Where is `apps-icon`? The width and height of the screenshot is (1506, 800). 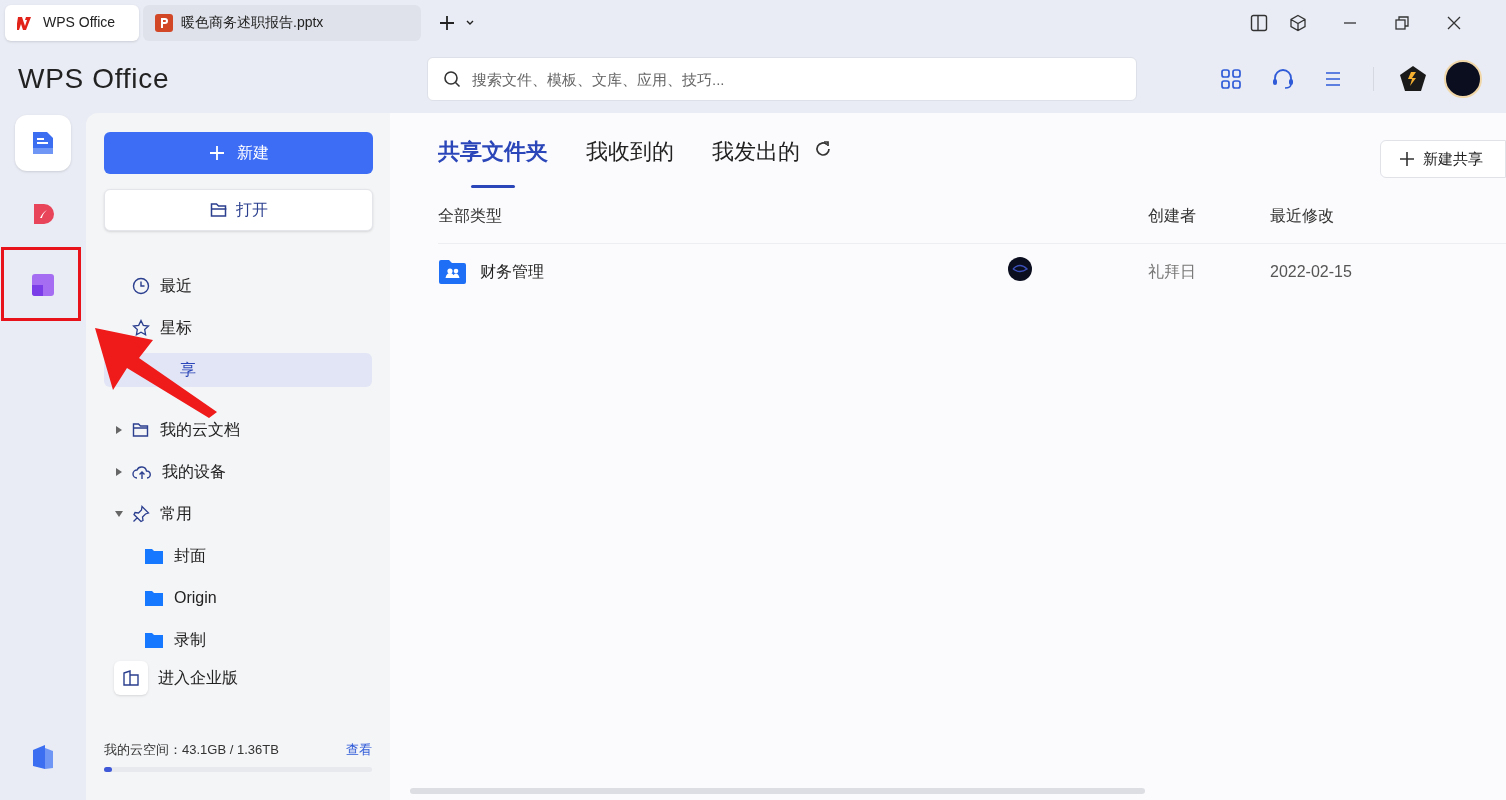 apps-icon is located at coordinates (43, 285).